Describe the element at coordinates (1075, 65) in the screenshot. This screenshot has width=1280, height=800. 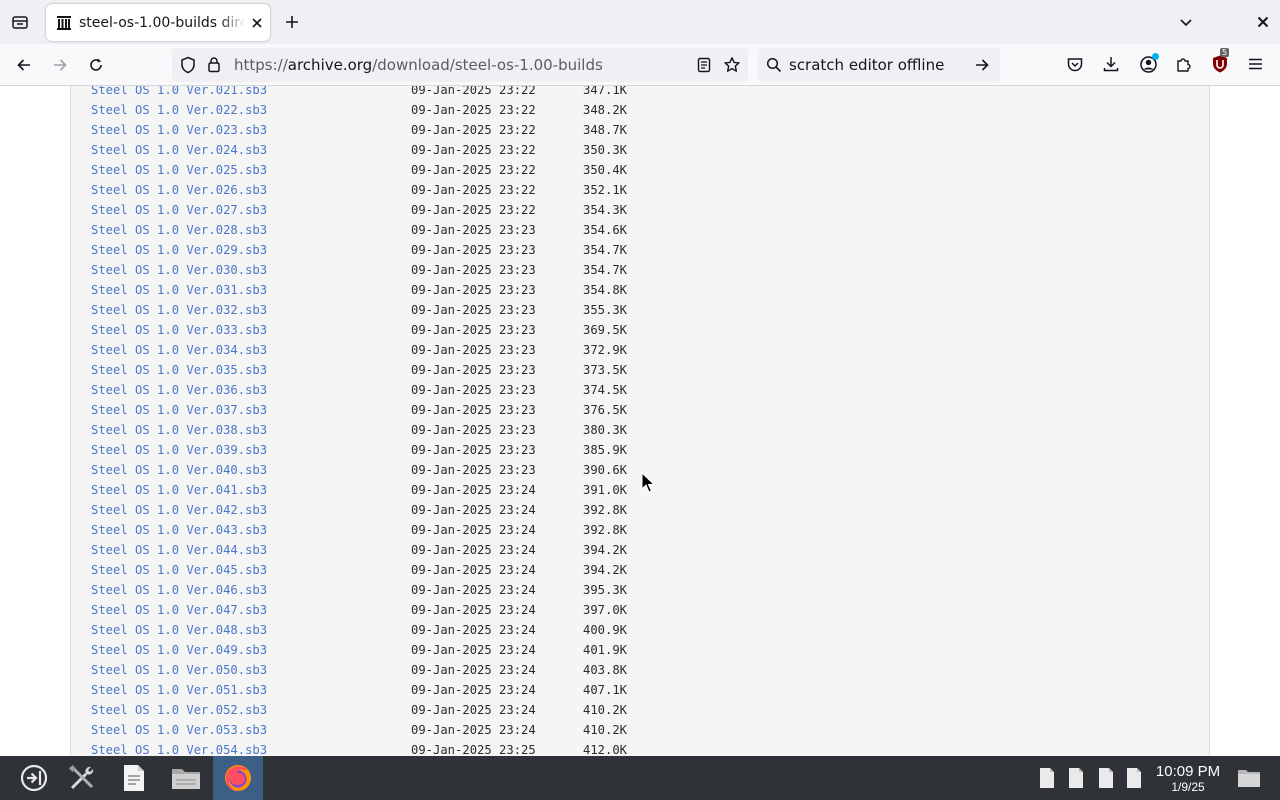
I see `pocket-icon` at that location.